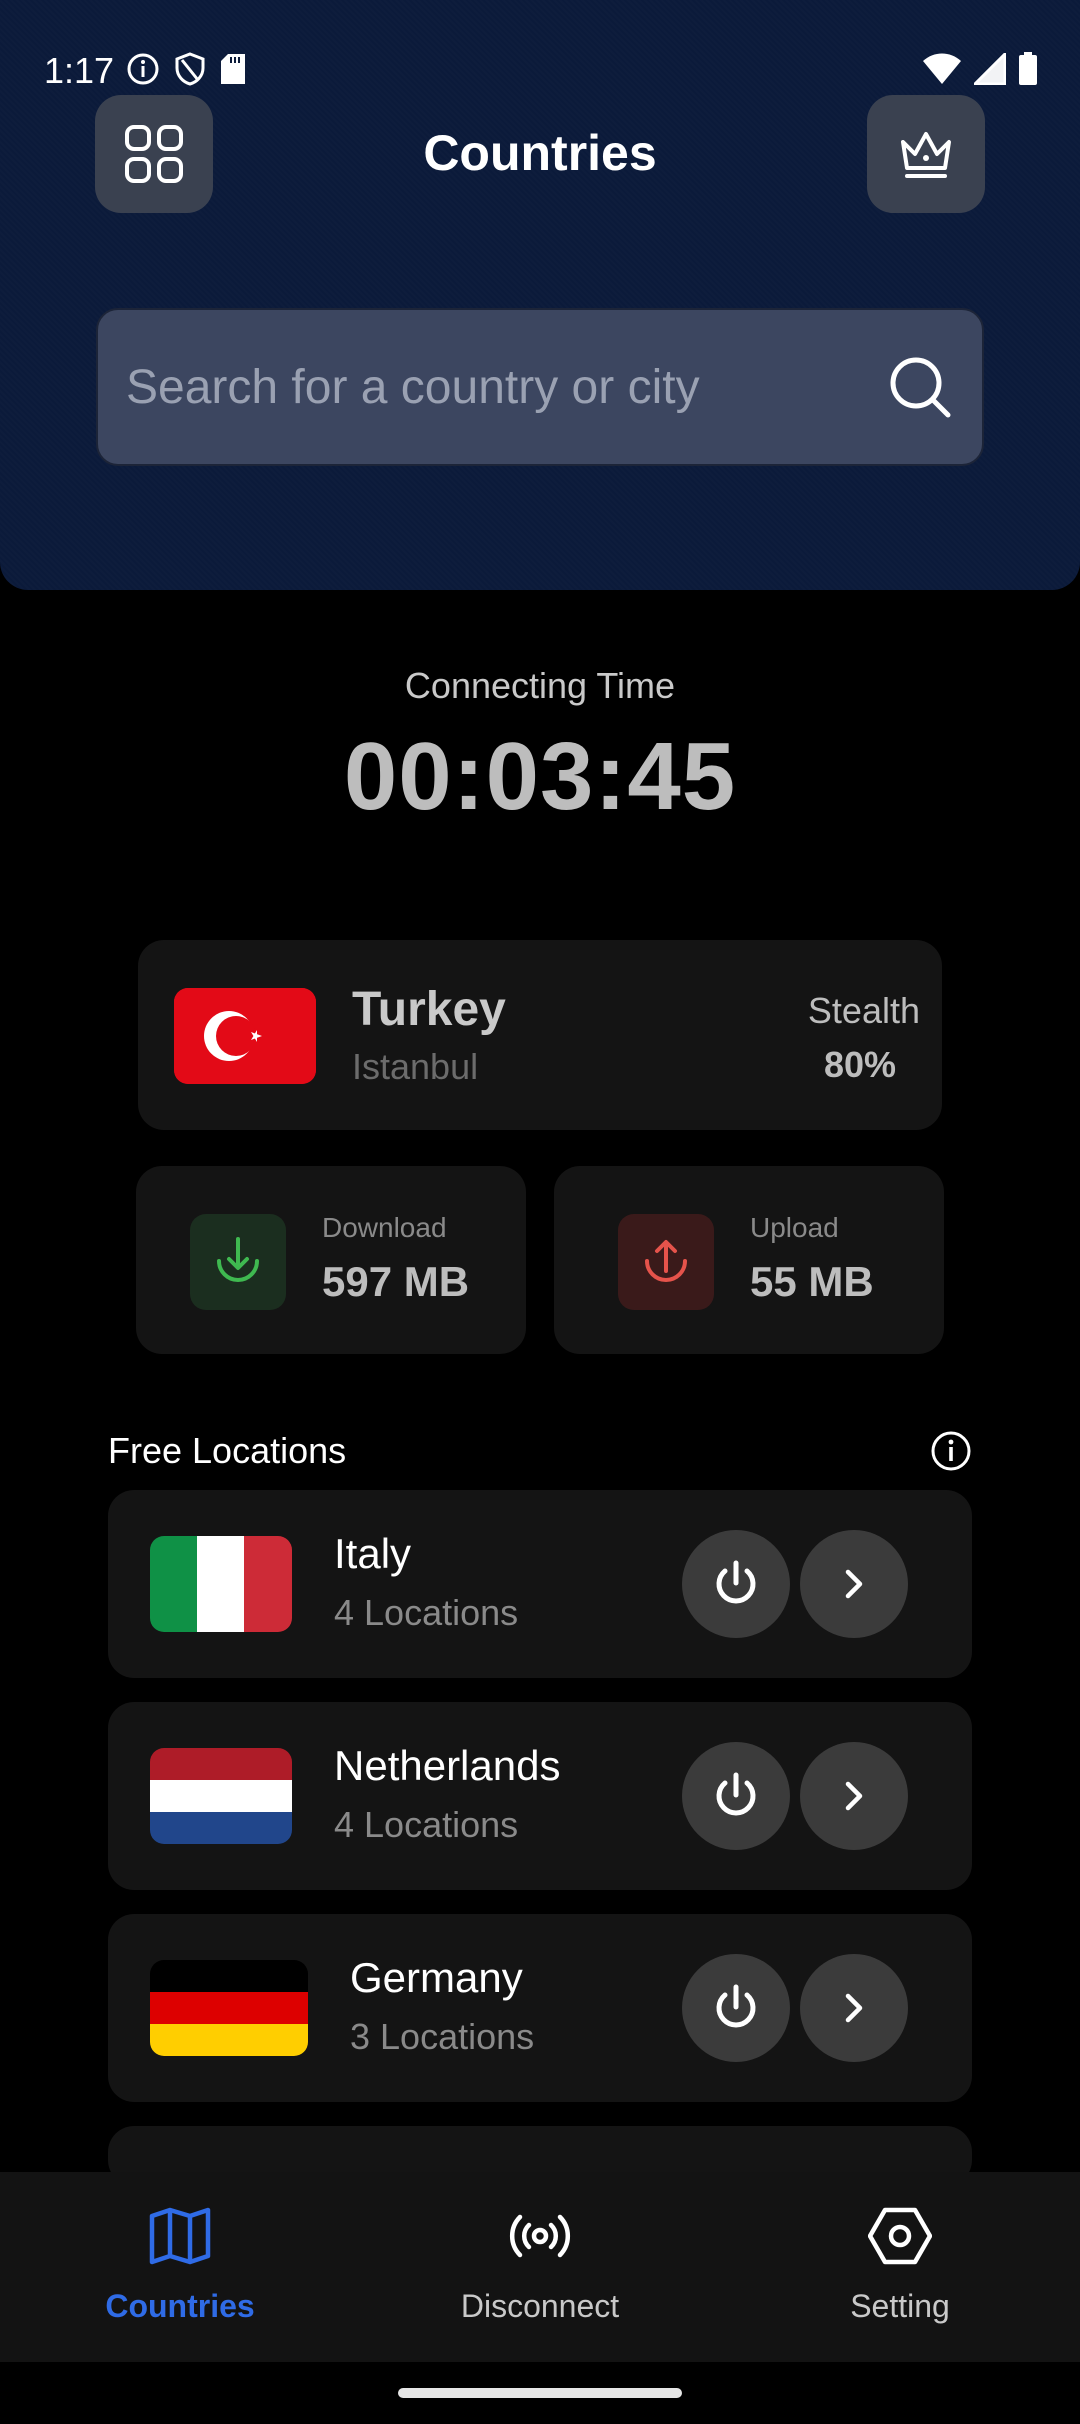 The image size is (1080, 2424). Describe the element at coordinates (227, 1450) in the screenshot. I see `free-locations-title: Free Locations` at that location.